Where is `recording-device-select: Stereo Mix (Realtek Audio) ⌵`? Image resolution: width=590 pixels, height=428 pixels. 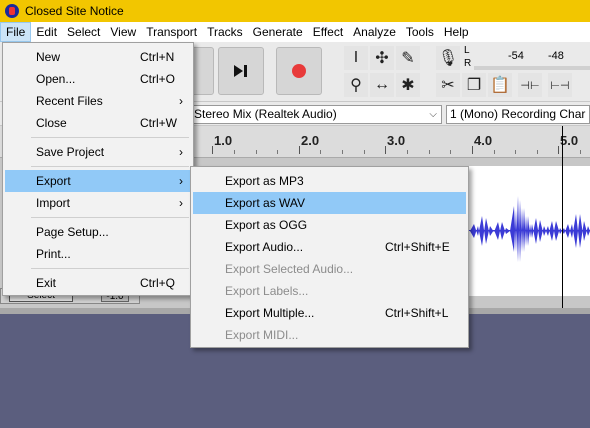 recording-device-select: Stereo Mix (Realtek Audio) ⌵ is located at coordinates (316, 114).